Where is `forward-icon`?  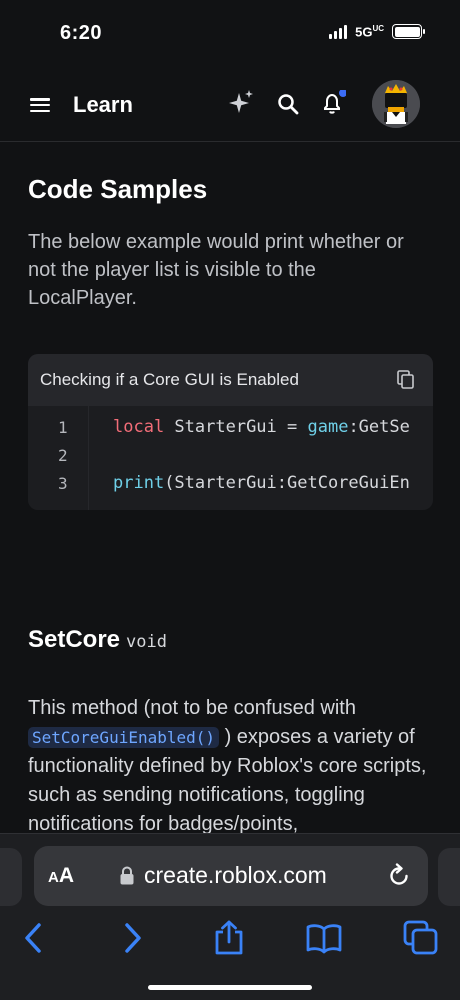
forward-icon is located at coordinates (132, 938).